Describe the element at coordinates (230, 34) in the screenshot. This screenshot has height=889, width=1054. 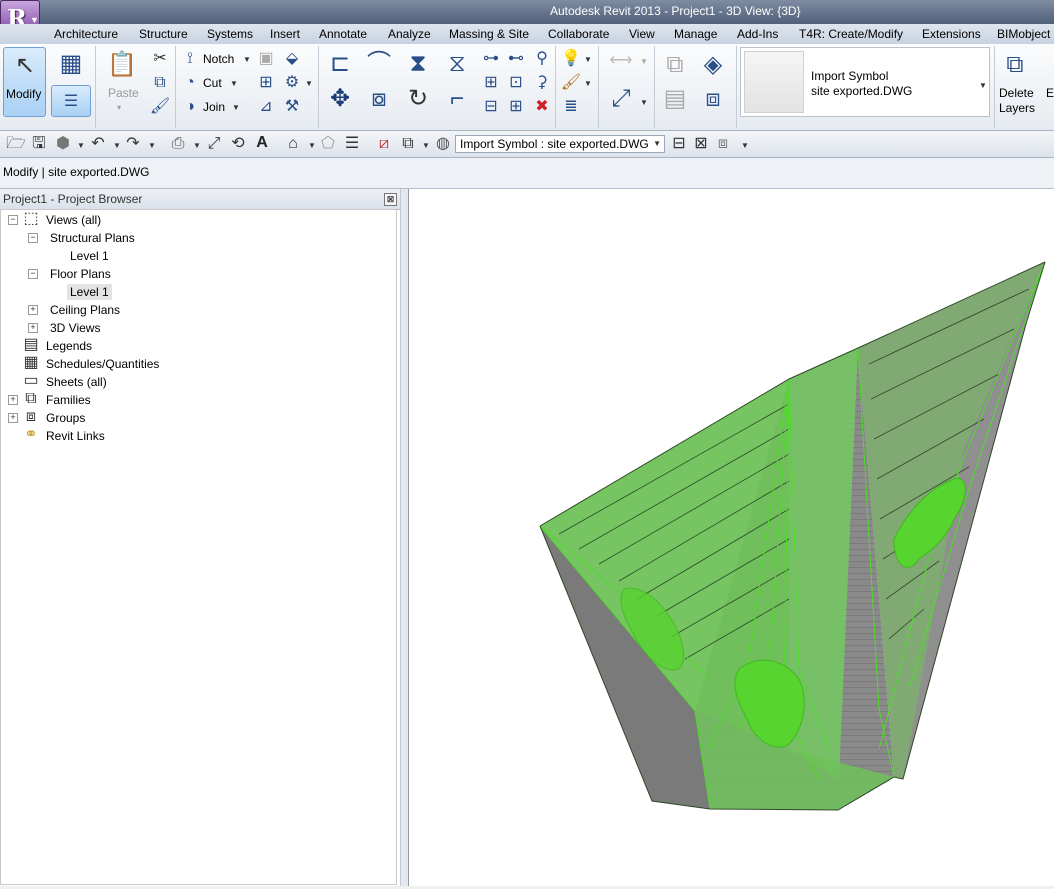
I see `tab-systems: Systems` at that location.